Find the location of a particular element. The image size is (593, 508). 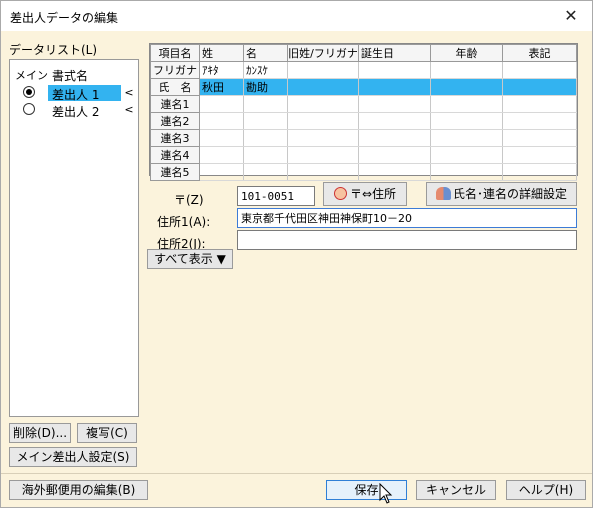

cancel-button: キャンセル is located at coordinates (456, 490).